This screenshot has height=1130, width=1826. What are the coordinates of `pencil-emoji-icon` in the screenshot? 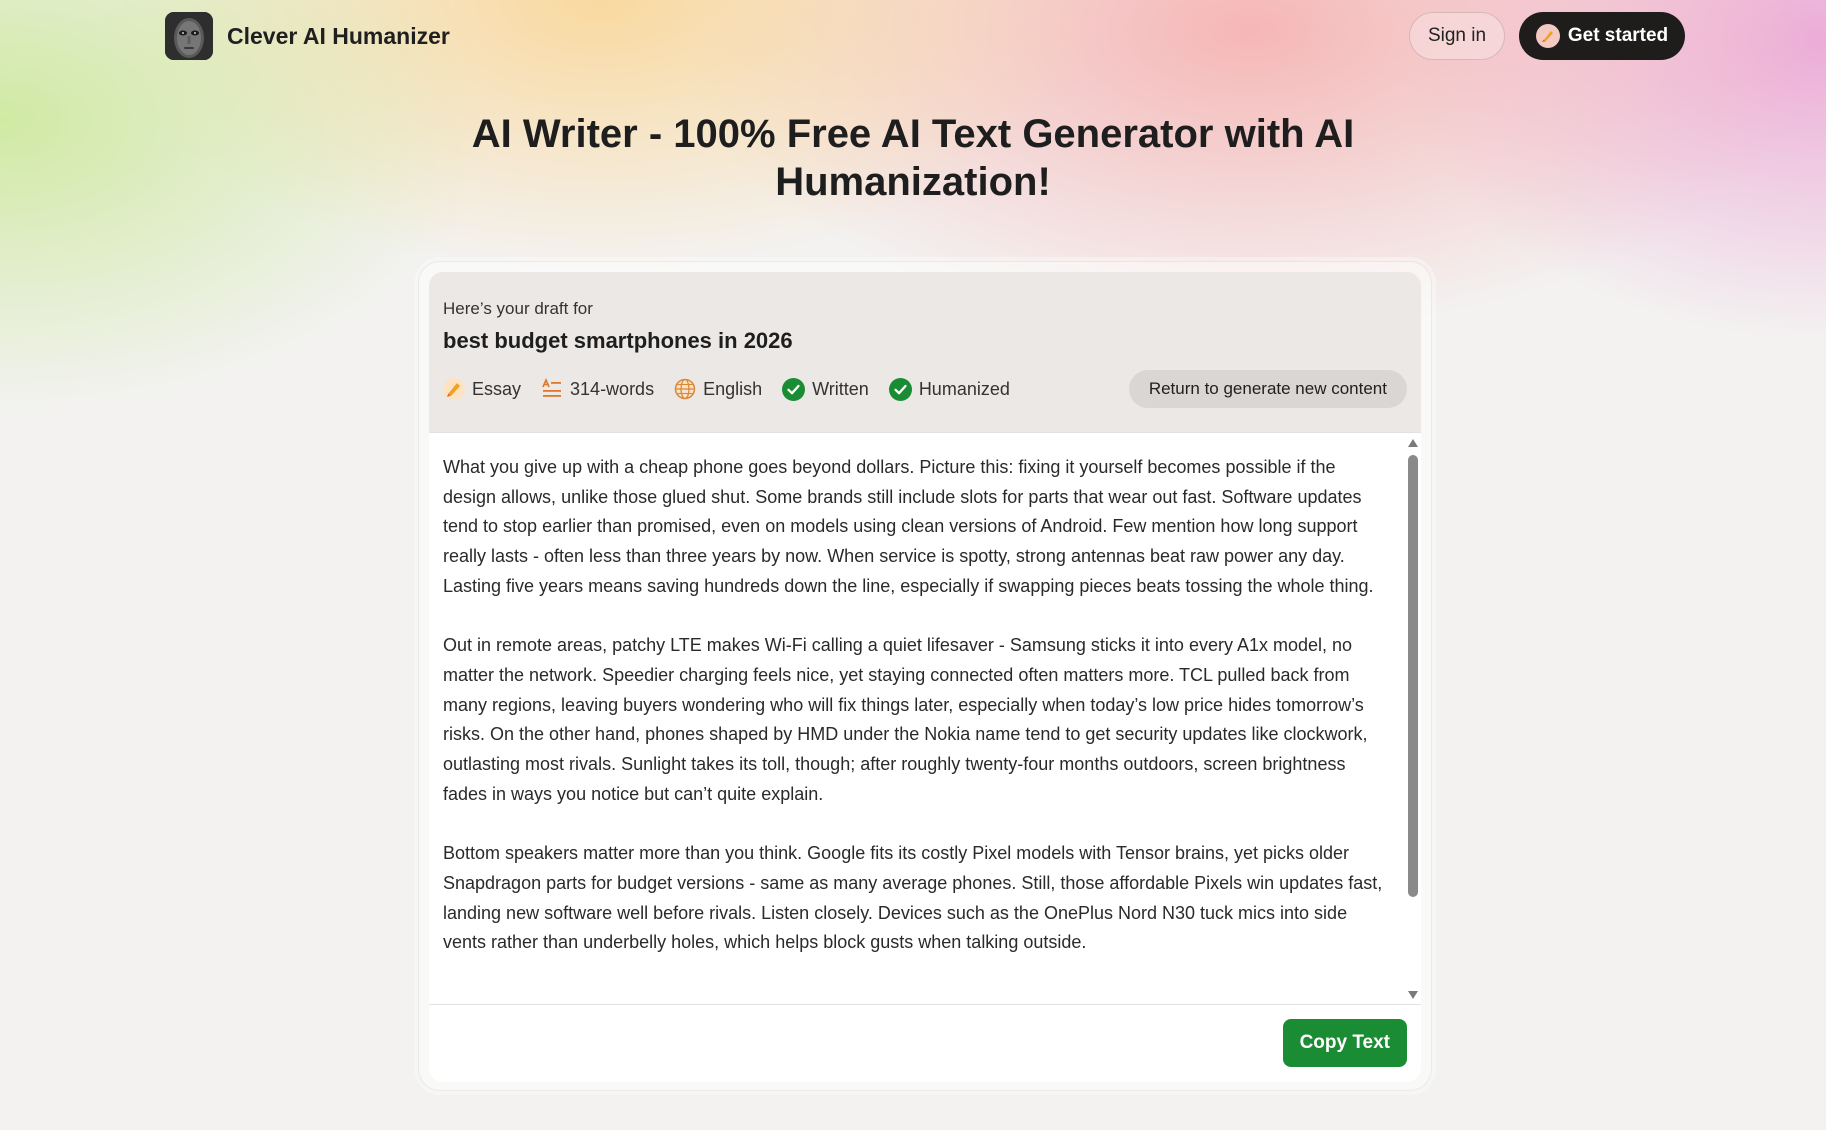 It's located at (454, 389).